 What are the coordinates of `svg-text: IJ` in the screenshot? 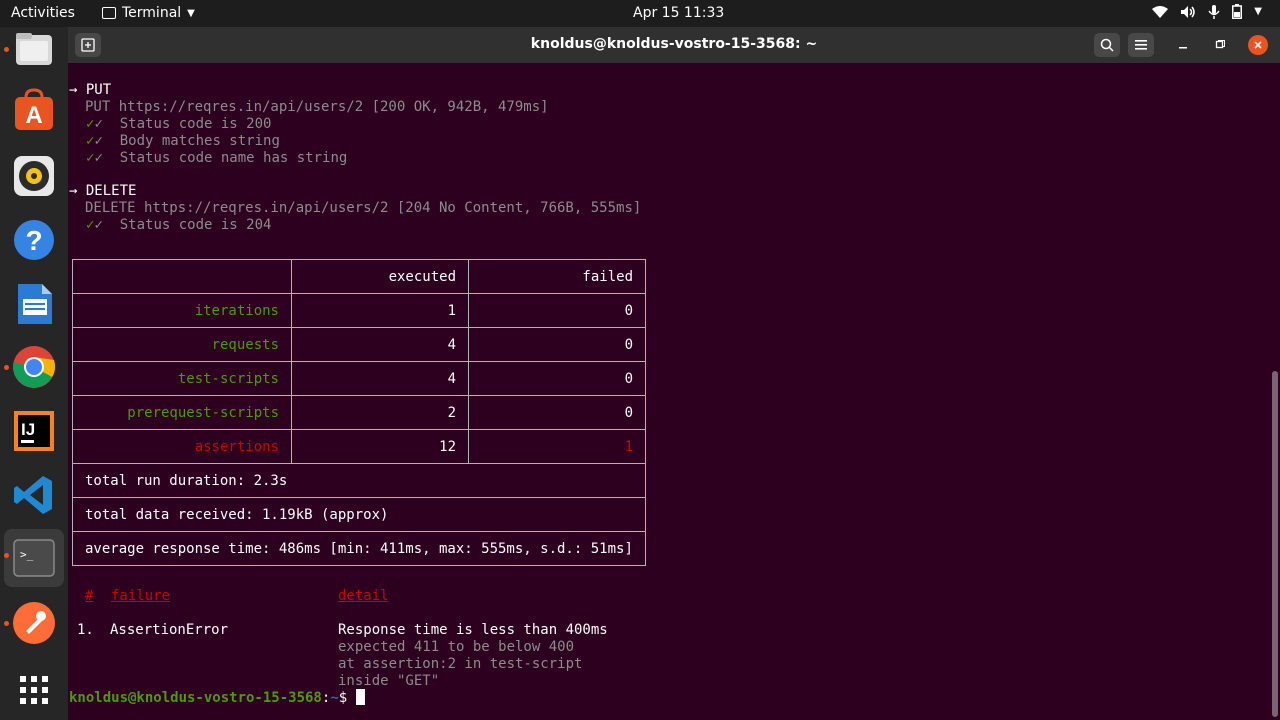 It's located at (28, 429).